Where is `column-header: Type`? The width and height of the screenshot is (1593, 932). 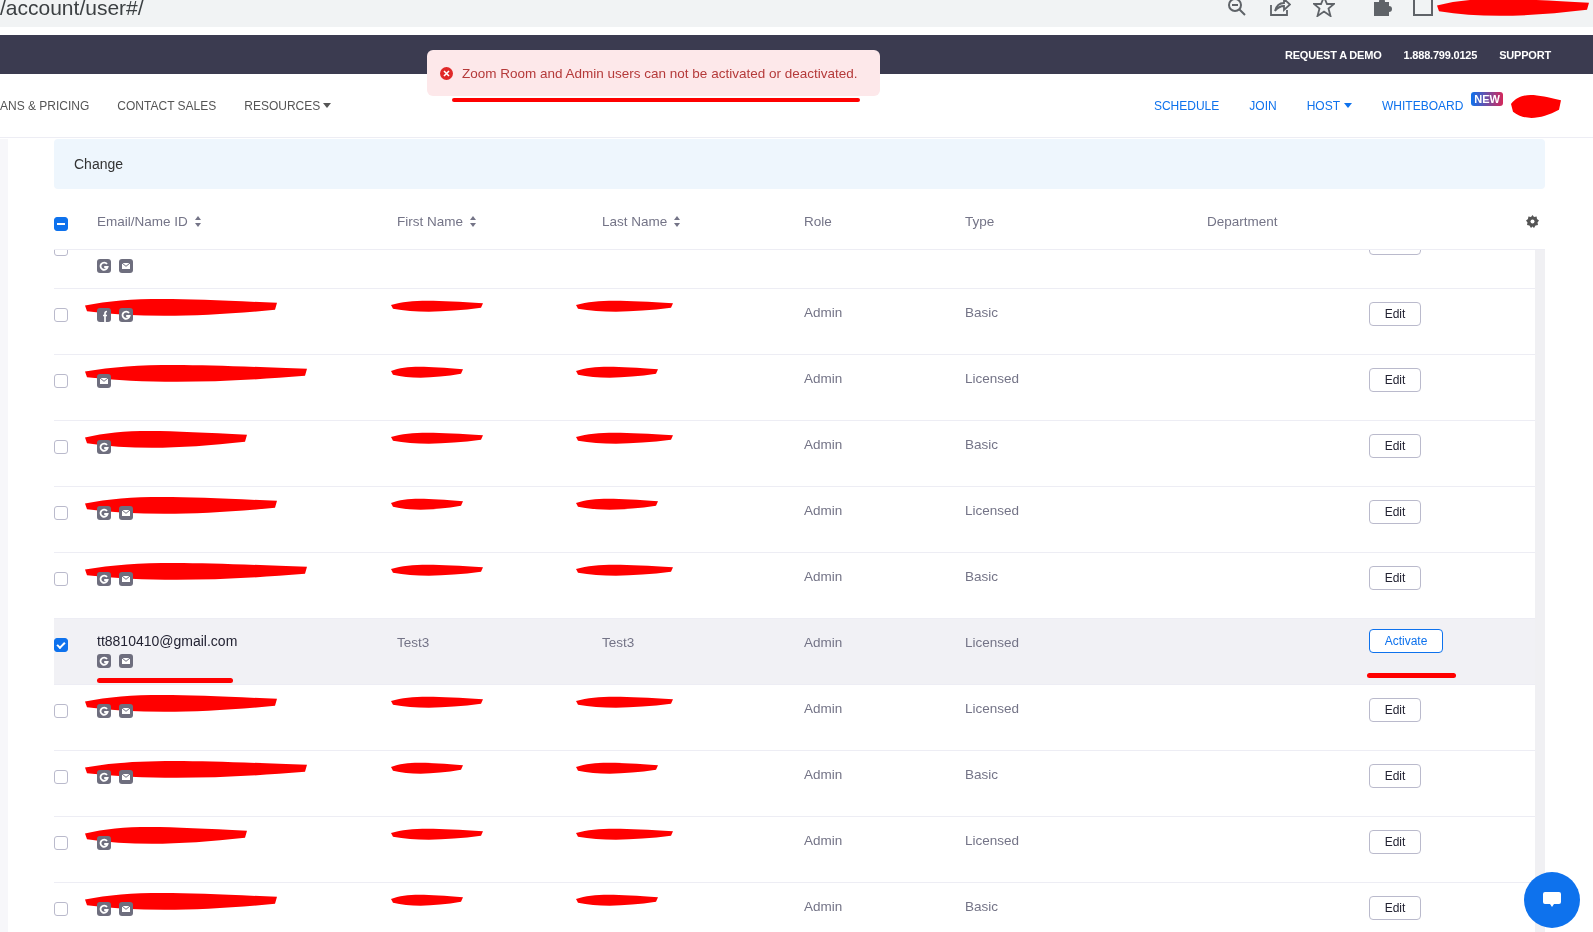 column-header: Type is located at coordinates (980, 221).